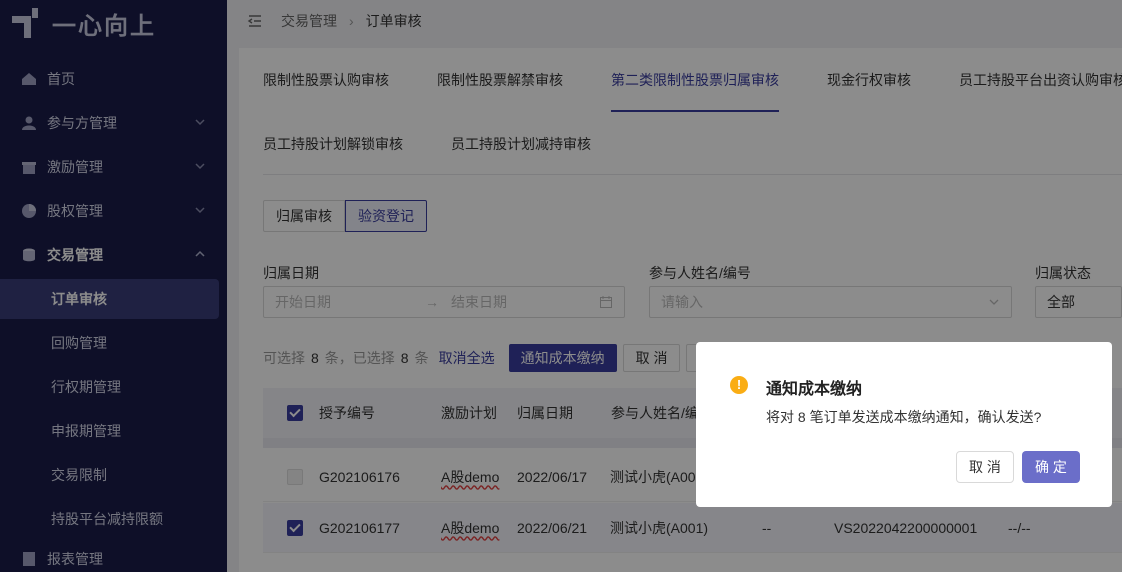  I want to click on warning-icon: !, so click(739, 385).